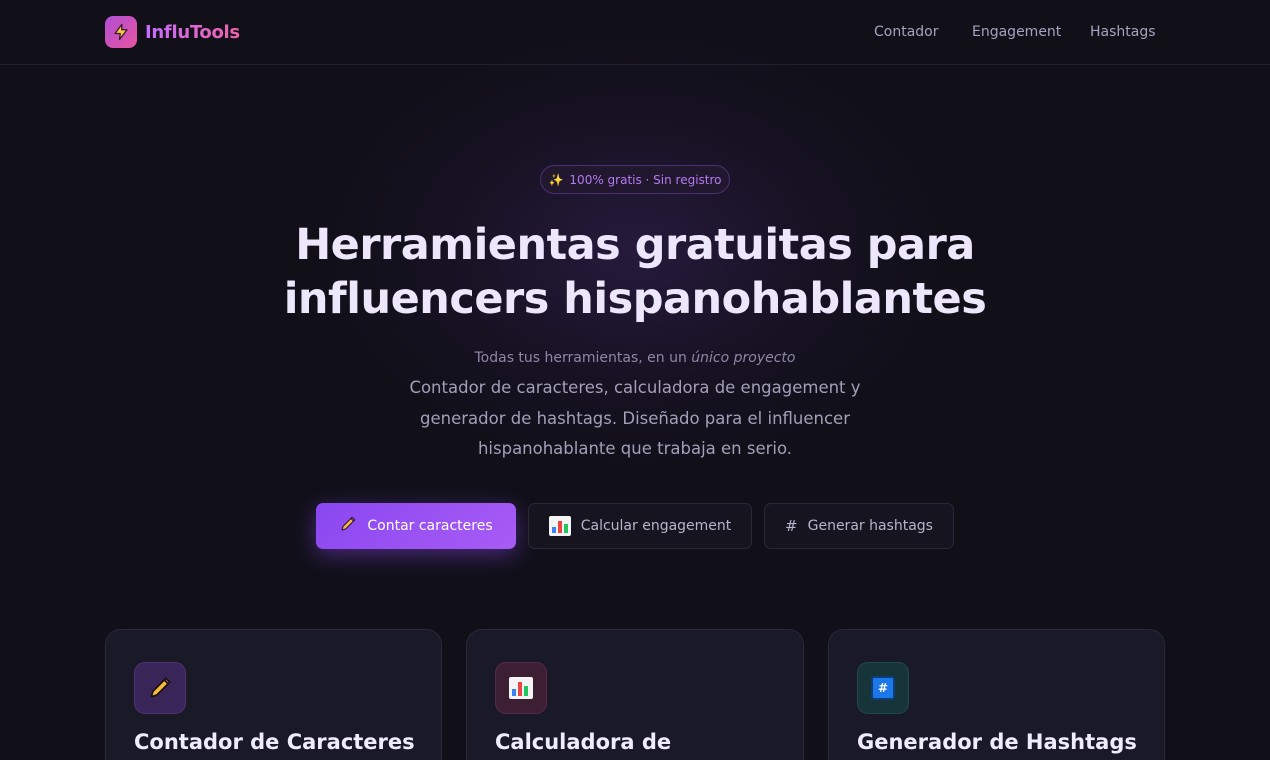 Image resolution: width=1270 pixels, height=760 pixels. I want to click on lightning-icon, so click(121, 32).